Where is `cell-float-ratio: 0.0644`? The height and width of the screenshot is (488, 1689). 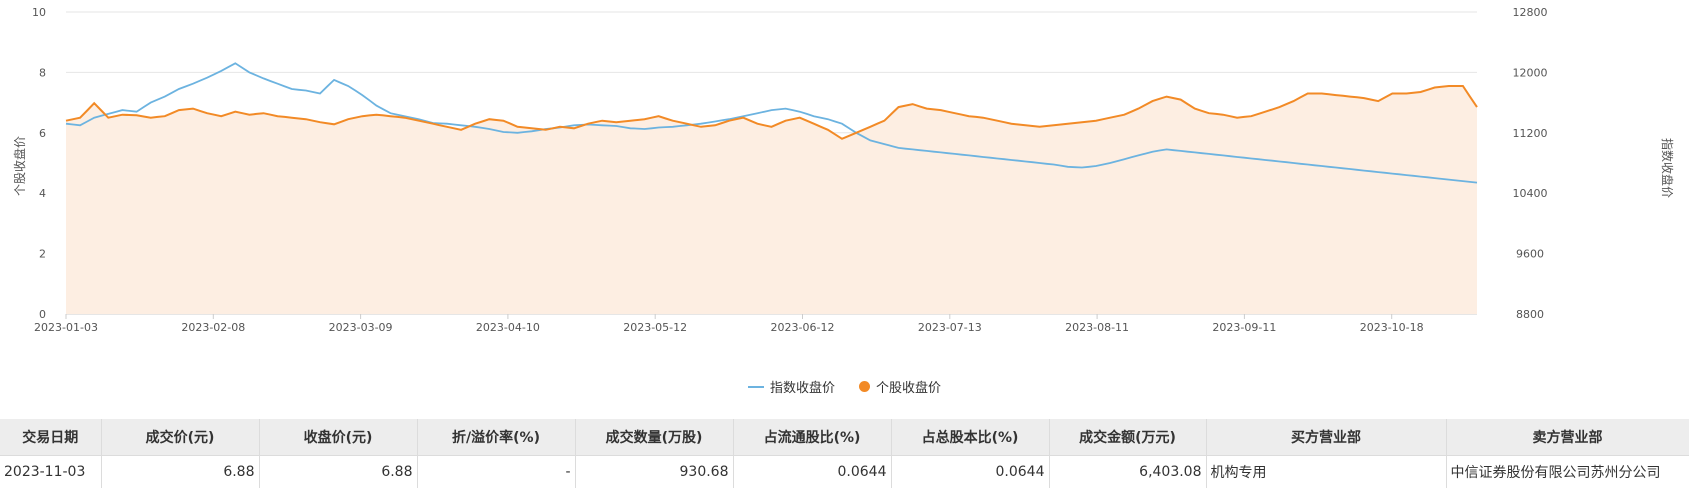 cell-float-ratio: 0.0644 is located at coordinates (812, 472).